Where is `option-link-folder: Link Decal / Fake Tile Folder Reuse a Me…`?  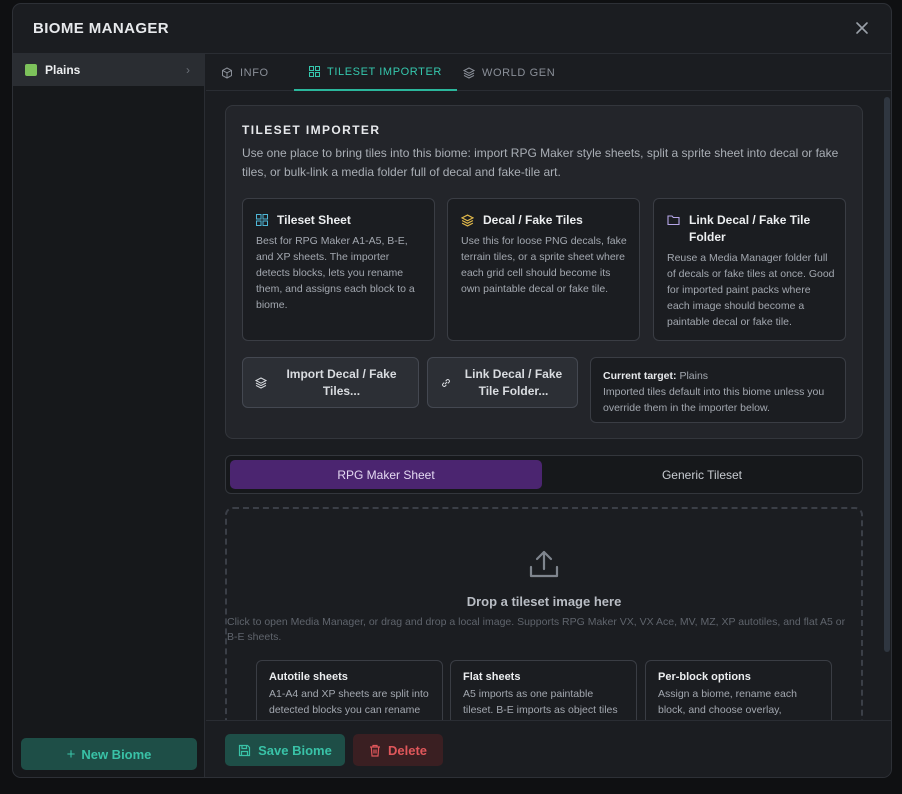
option-link-folder: Link Decal / Fake Tile Folder Reuse a Me… is located at coordinates (749, 269).